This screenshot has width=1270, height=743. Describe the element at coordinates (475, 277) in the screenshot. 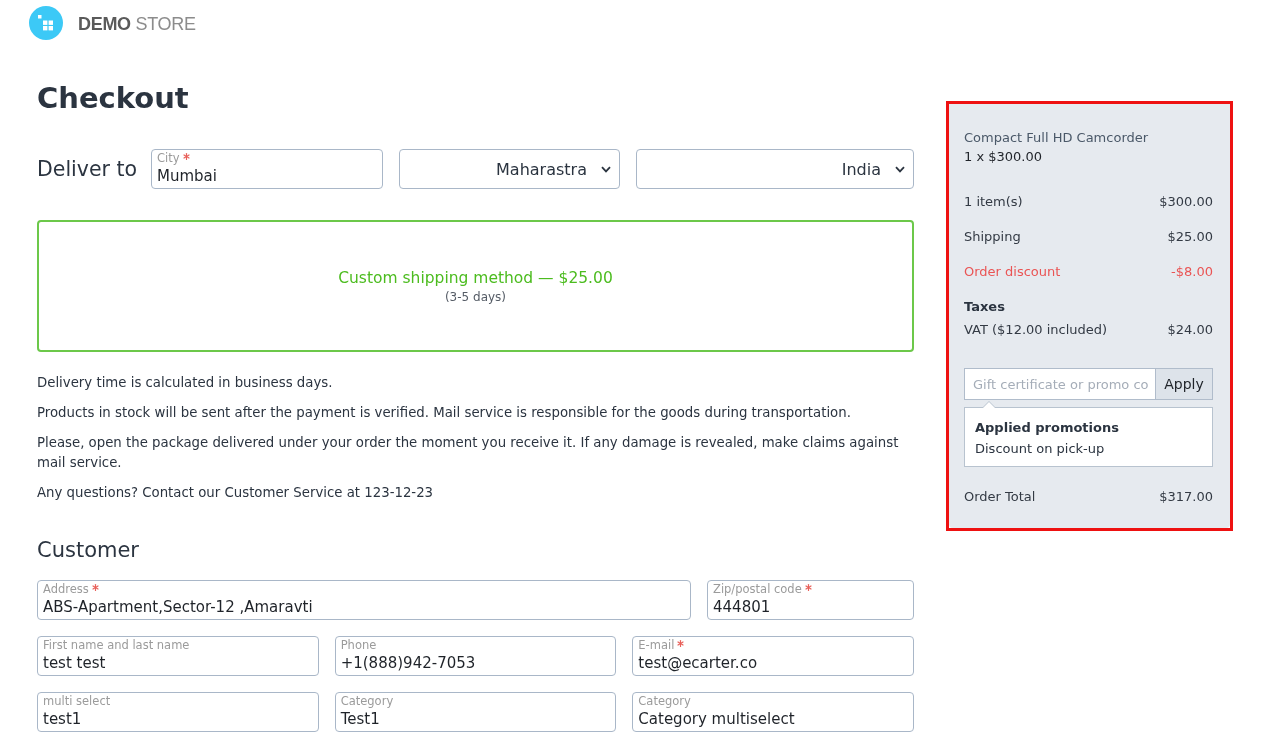

I see `shipping-name: Custom shipping method — $25.00` at that location.